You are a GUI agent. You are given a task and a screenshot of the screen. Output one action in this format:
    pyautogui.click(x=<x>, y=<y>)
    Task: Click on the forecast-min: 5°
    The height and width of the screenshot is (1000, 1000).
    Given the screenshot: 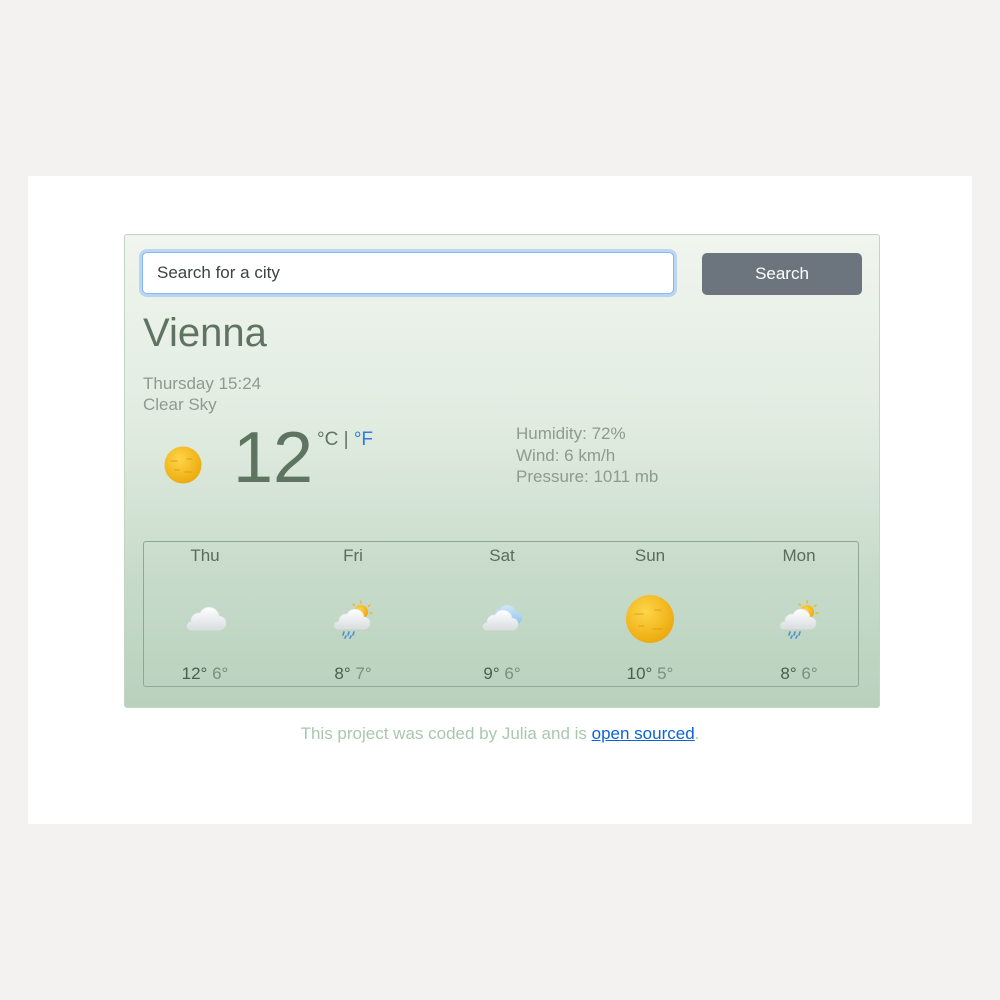 What is the action you would take?
    pyautogui.click(x=665, y=673)
    